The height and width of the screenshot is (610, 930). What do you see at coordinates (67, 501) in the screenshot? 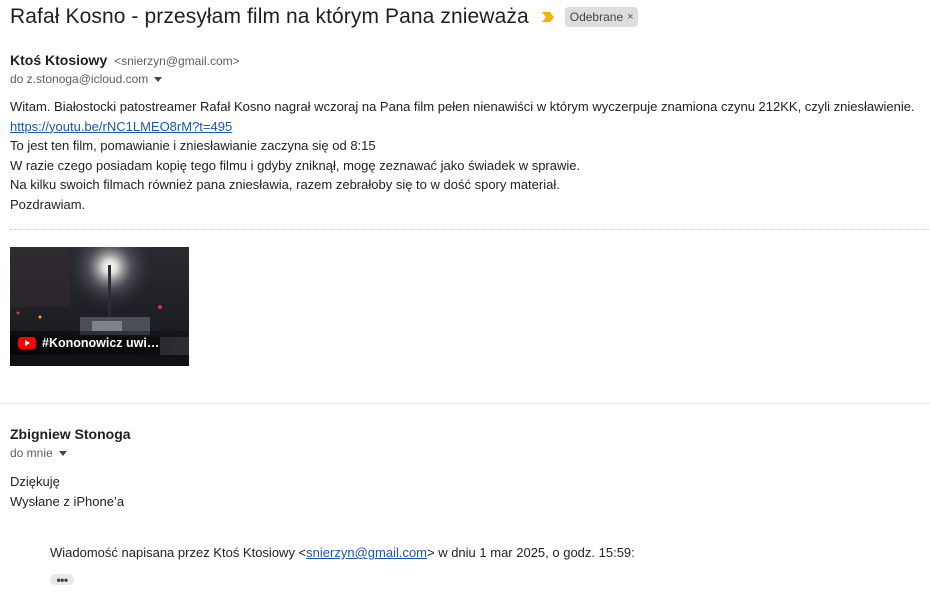
I see `body-line: Wysłane z iPhone’a` at bounding box center [67, 501].